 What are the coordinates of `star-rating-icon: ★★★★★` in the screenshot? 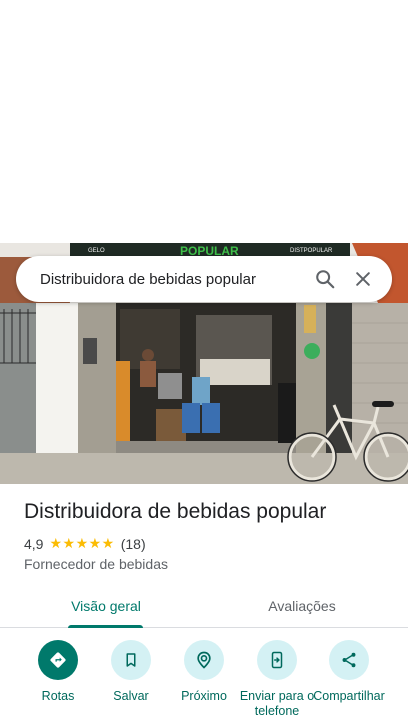 It's located at (82, 544).